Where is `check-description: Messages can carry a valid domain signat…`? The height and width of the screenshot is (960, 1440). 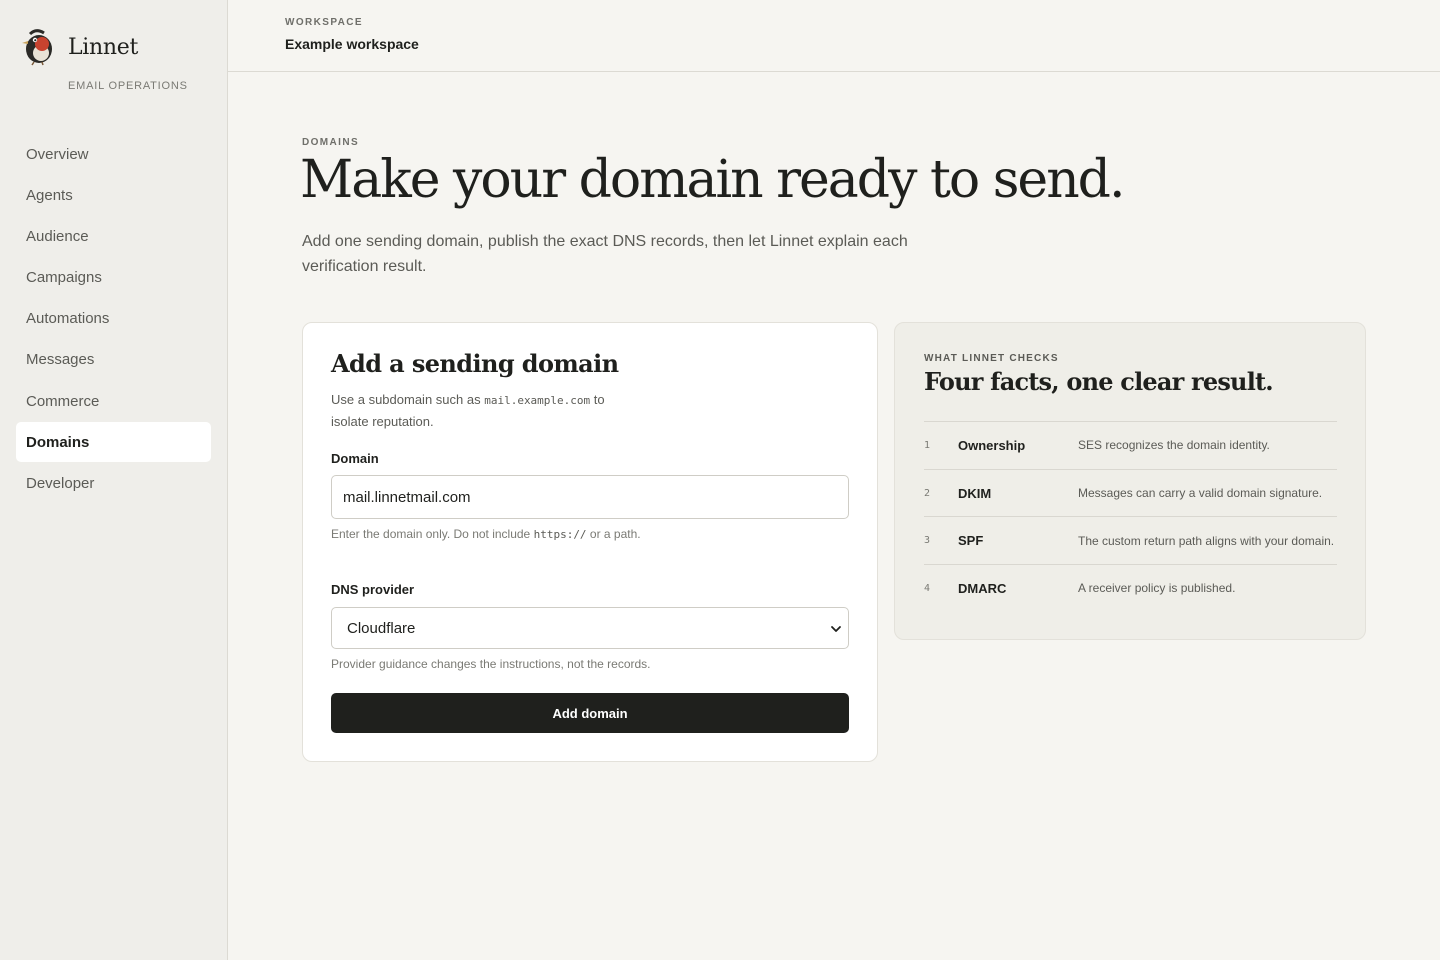 check-description: Messages can carry a valid domain signat… is located at coordinates (1200, 493).